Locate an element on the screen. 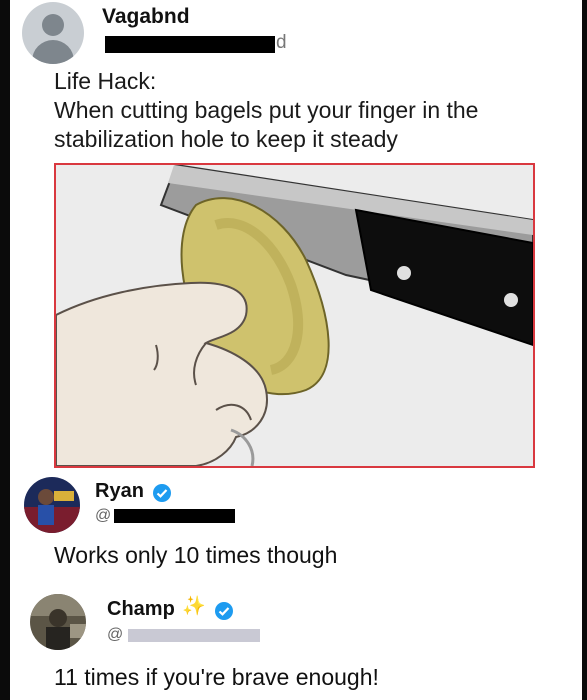  reply-text: Works only 10 times though is located at coordinates (196, 555).